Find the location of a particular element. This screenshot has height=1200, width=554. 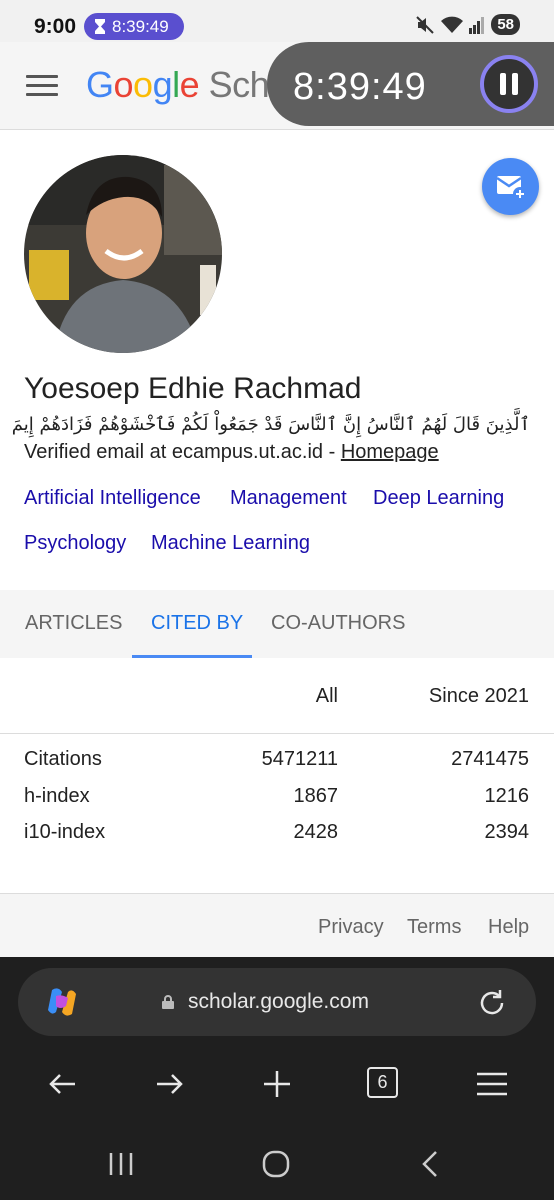

pause-icon is located at coordinates (503, 84).